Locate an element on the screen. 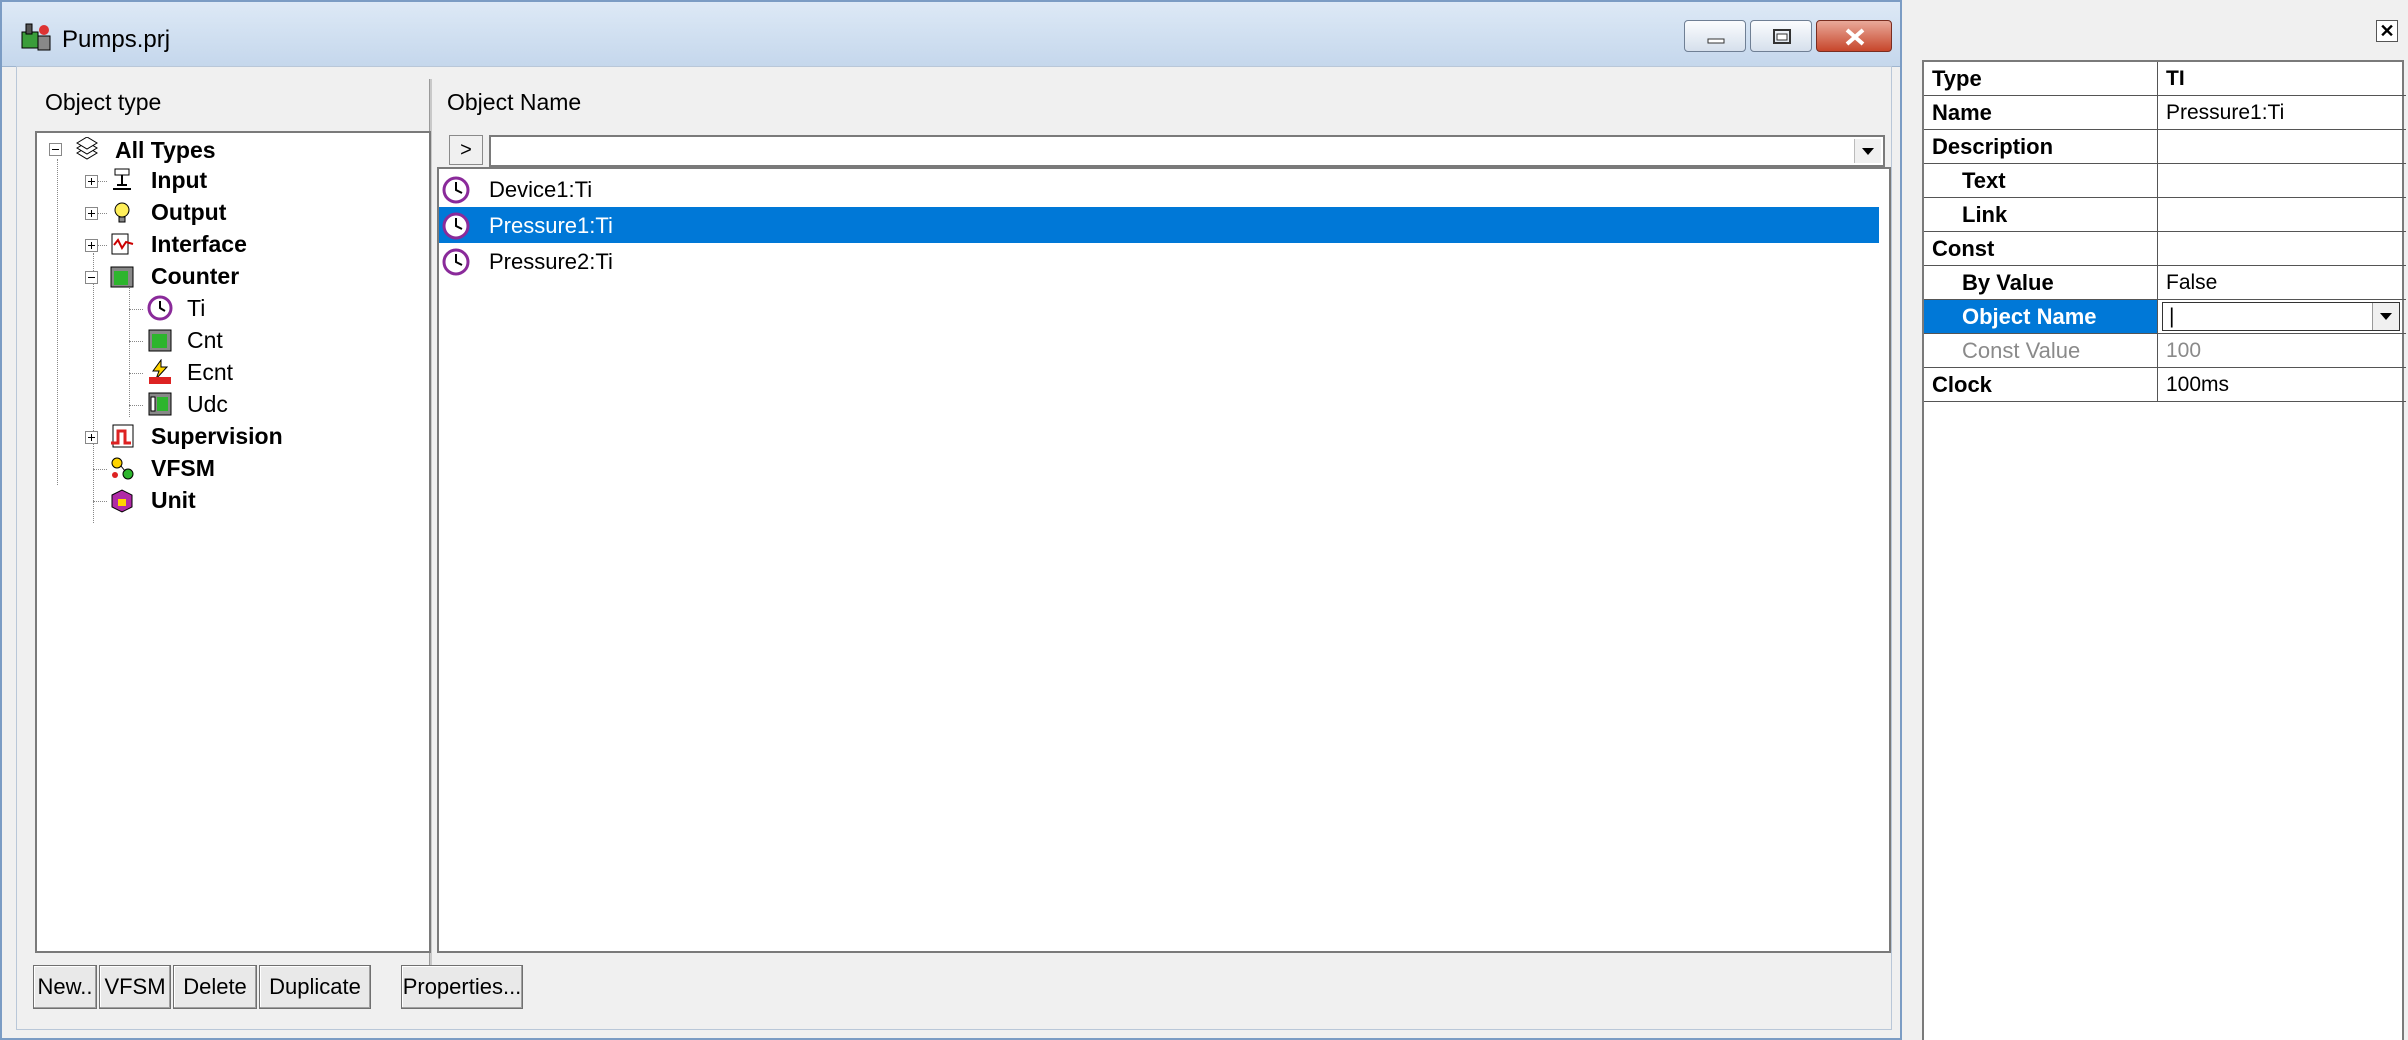 The image size is (2408, 1040). updown-counter-icon is located at coordinates (160, 404).